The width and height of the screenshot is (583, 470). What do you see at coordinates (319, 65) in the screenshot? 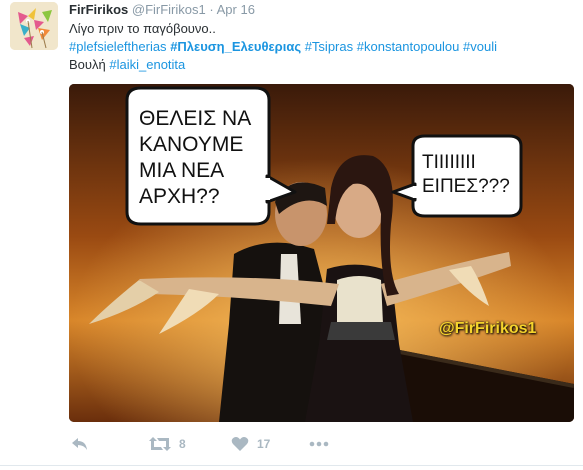
I see `tweet-text-line-3: Βουλή #laiki_enotita` at bounding box center [319, 65].